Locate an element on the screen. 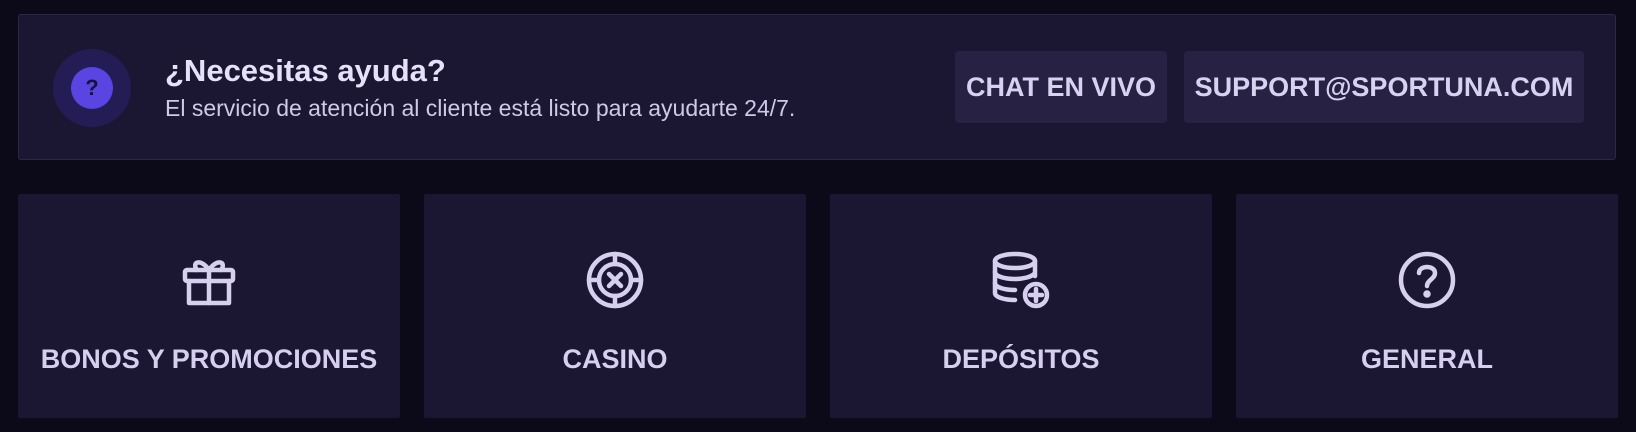 This screenshot has width=1636, height=432. question-icon: ? is located at coordinates (92, 88).